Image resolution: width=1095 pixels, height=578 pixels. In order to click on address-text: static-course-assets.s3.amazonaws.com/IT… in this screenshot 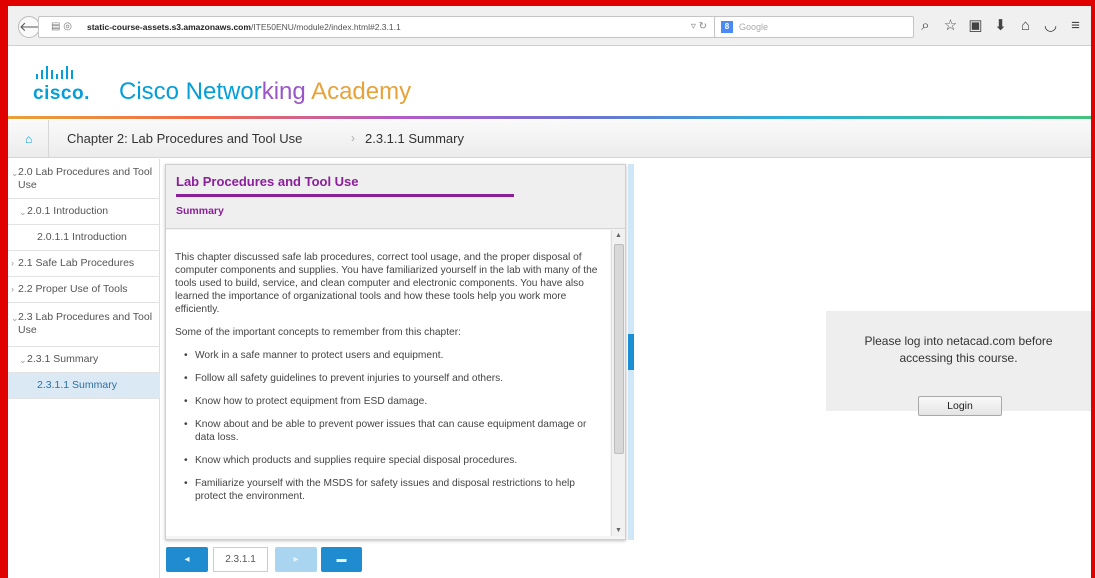, I will do `click(244, 27)`.